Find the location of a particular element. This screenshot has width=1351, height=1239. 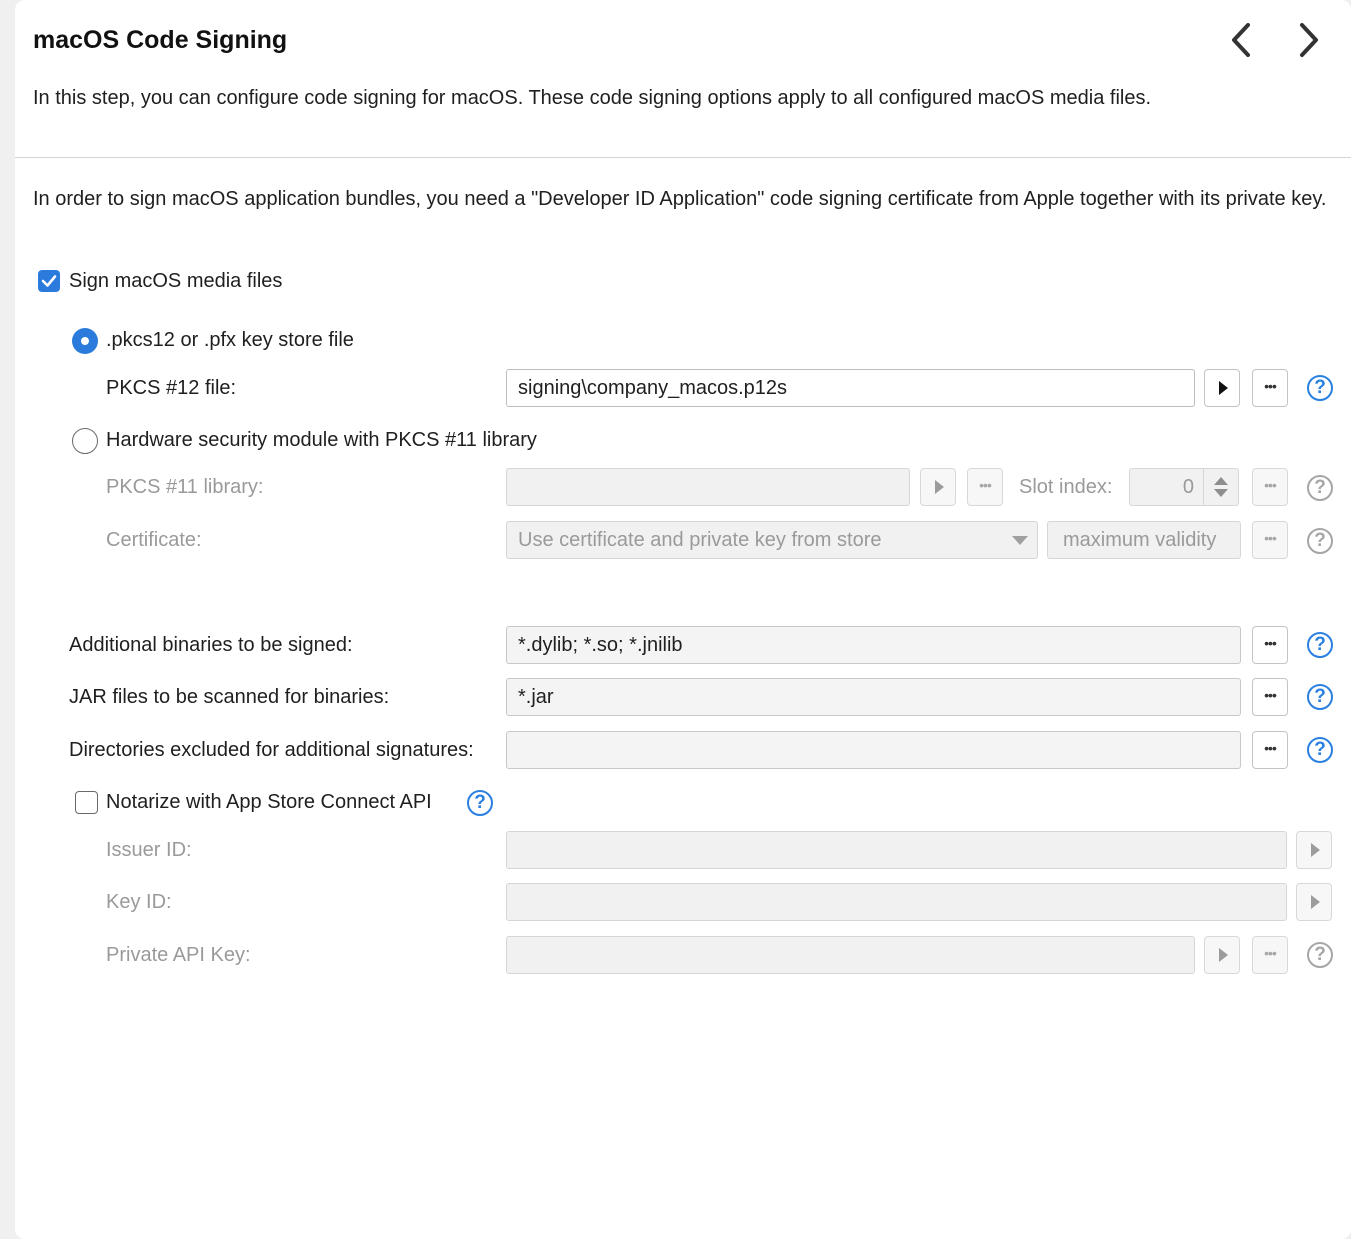

certificate-label: Certificate: is located at coordinates (154, 540).